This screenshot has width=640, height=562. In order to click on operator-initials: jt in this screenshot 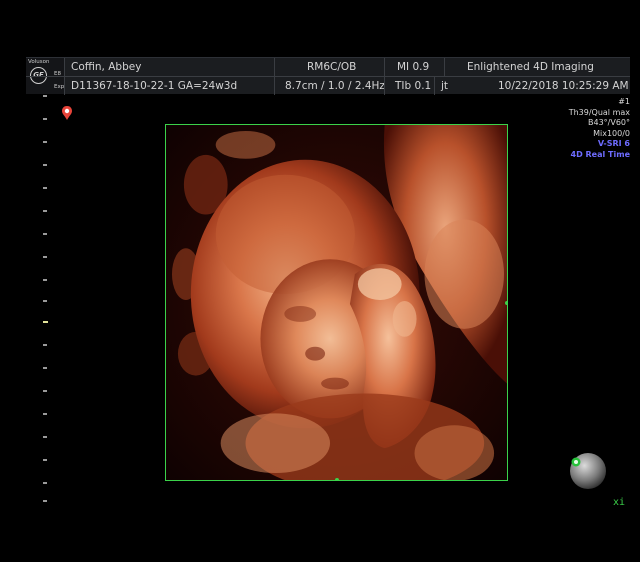, I will do `click(459, 86)`.